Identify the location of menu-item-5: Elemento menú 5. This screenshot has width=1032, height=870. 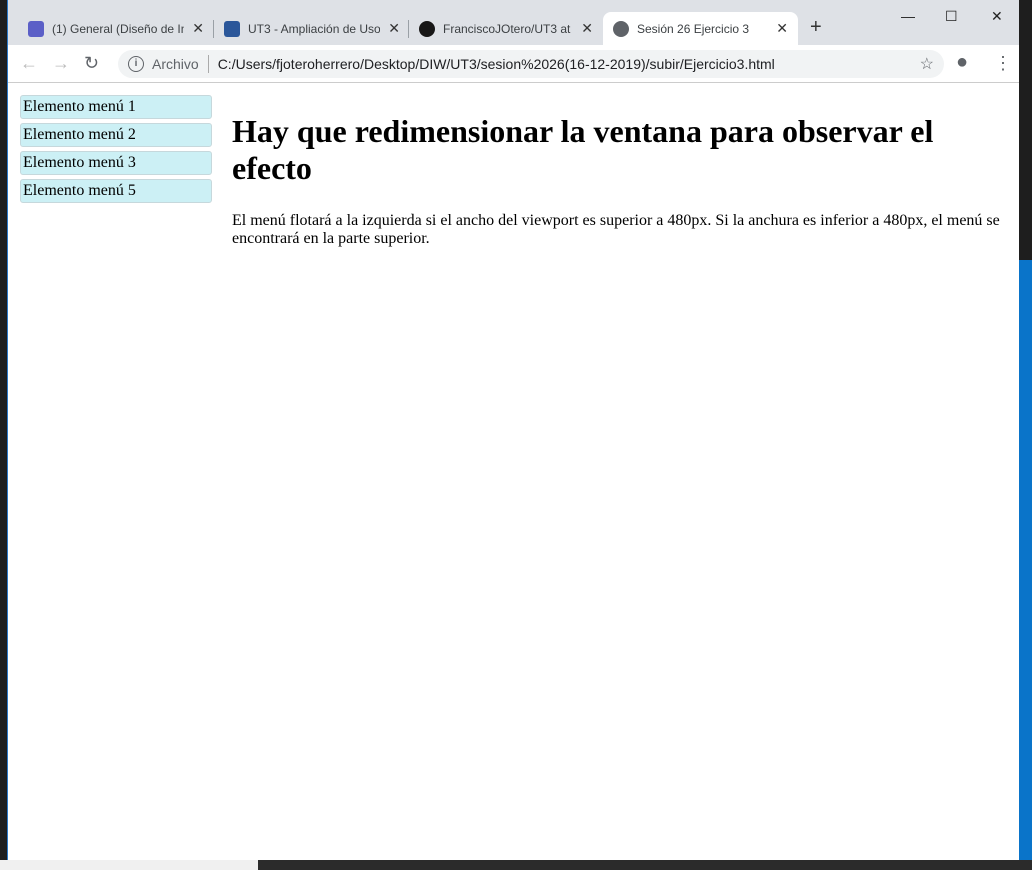
(116, 191).